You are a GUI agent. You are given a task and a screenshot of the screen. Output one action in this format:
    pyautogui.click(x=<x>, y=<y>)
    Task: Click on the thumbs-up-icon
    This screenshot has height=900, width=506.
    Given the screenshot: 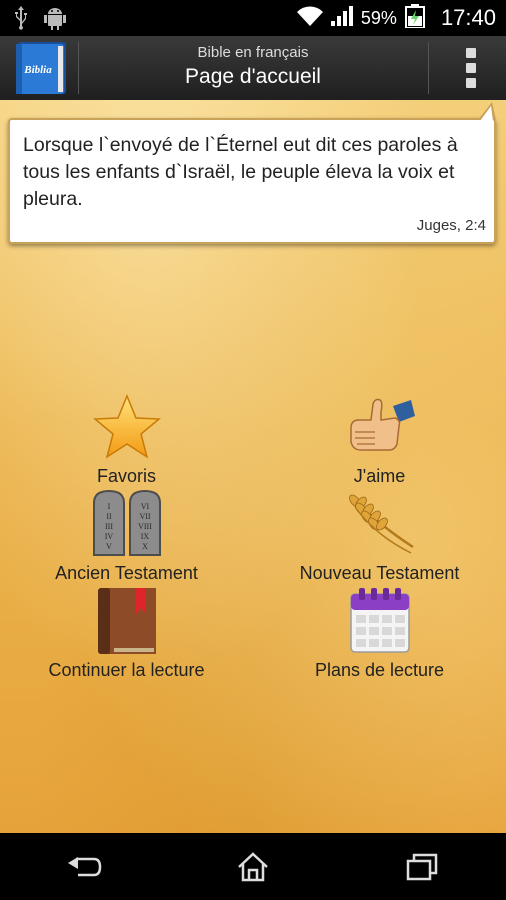 What is the action you would take?
    pyautogui.click(x=380, y=427)
    